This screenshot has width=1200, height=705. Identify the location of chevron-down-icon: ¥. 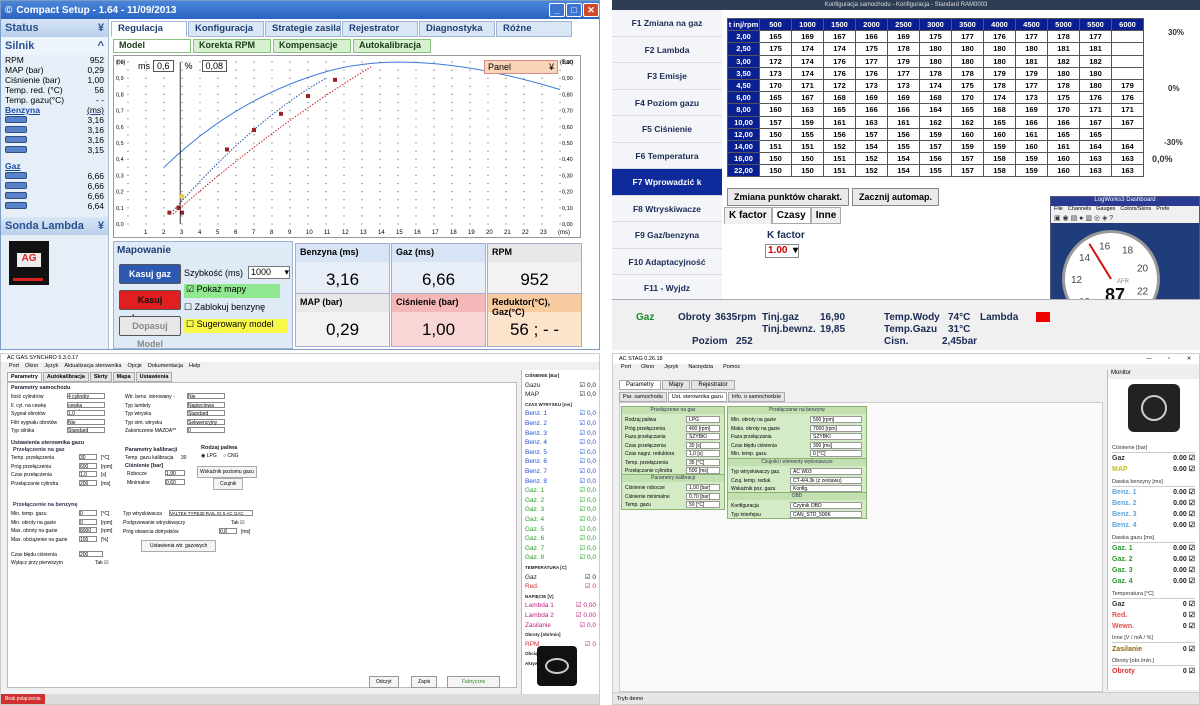
(101, 226).